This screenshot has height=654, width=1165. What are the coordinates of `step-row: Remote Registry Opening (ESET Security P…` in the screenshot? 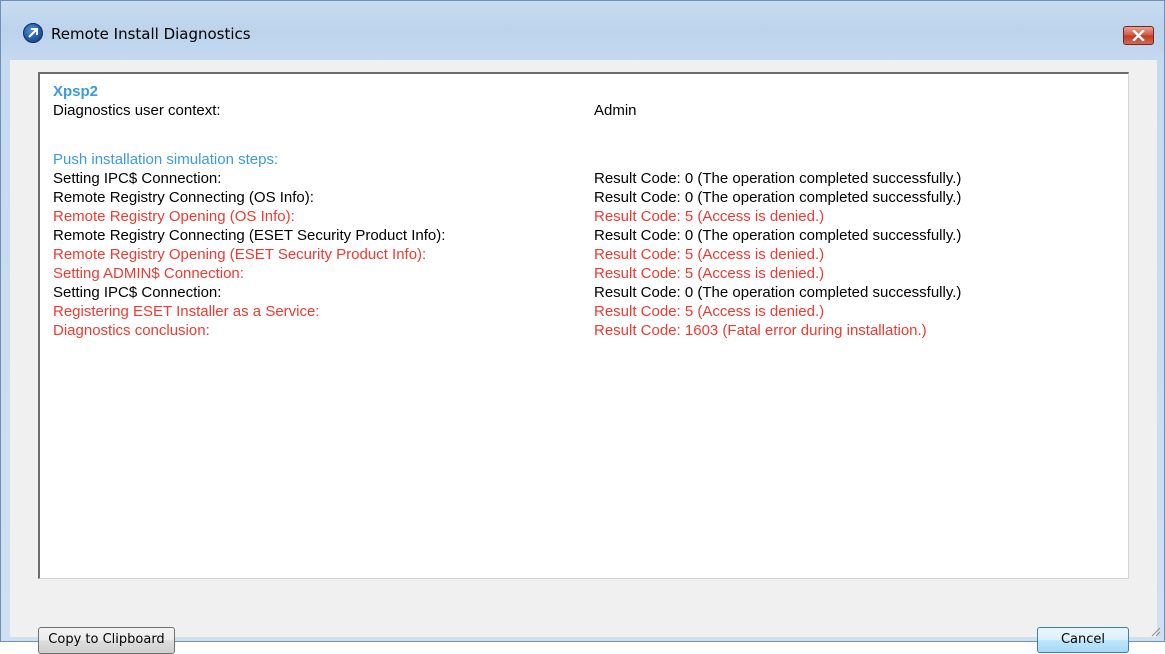 It's located at (588, 254).